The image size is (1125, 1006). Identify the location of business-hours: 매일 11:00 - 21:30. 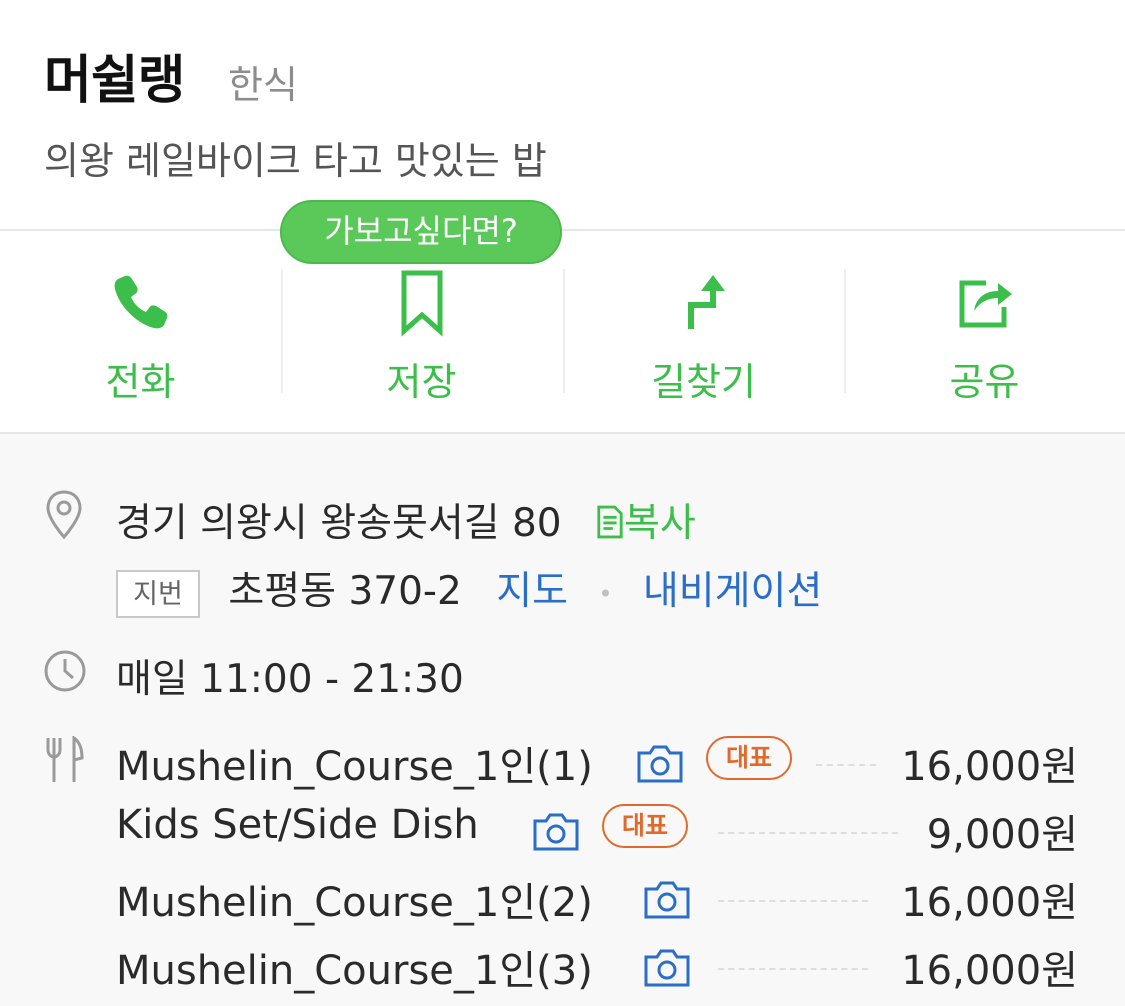
(290, 679).